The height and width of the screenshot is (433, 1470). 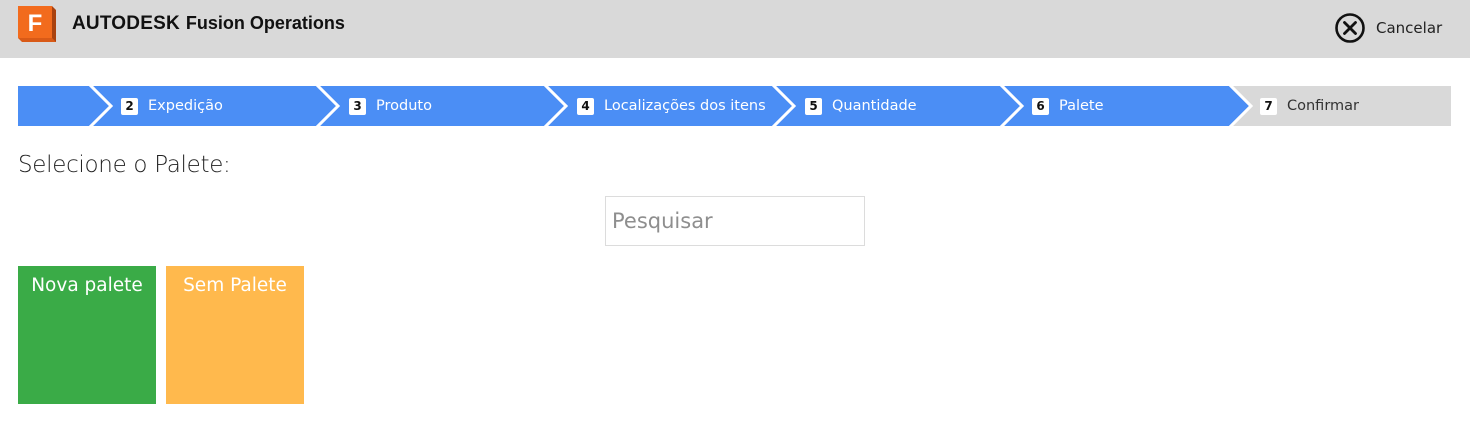 I want to click on search-input, so click(x=735, y=221).